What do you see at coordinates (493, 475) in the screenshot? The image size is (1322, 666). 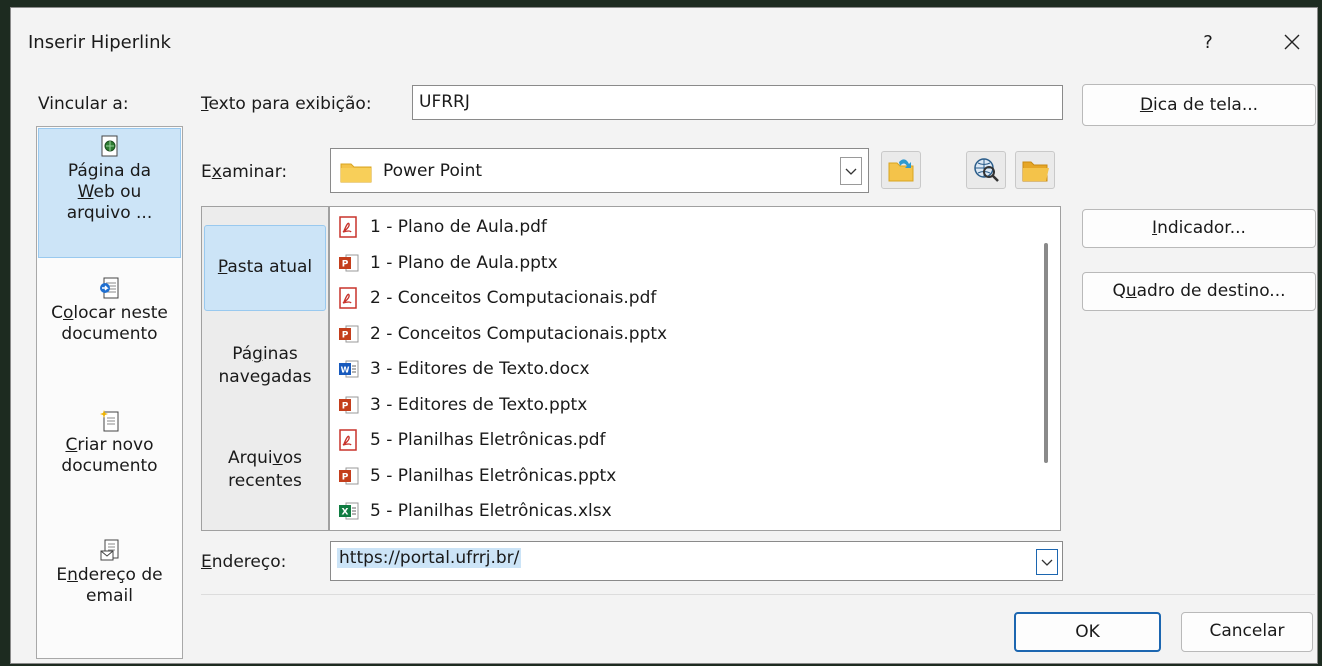 I see `file-name: 5 - Planilhas Eletrônicas.pptx` at bounding box center [493, 475].